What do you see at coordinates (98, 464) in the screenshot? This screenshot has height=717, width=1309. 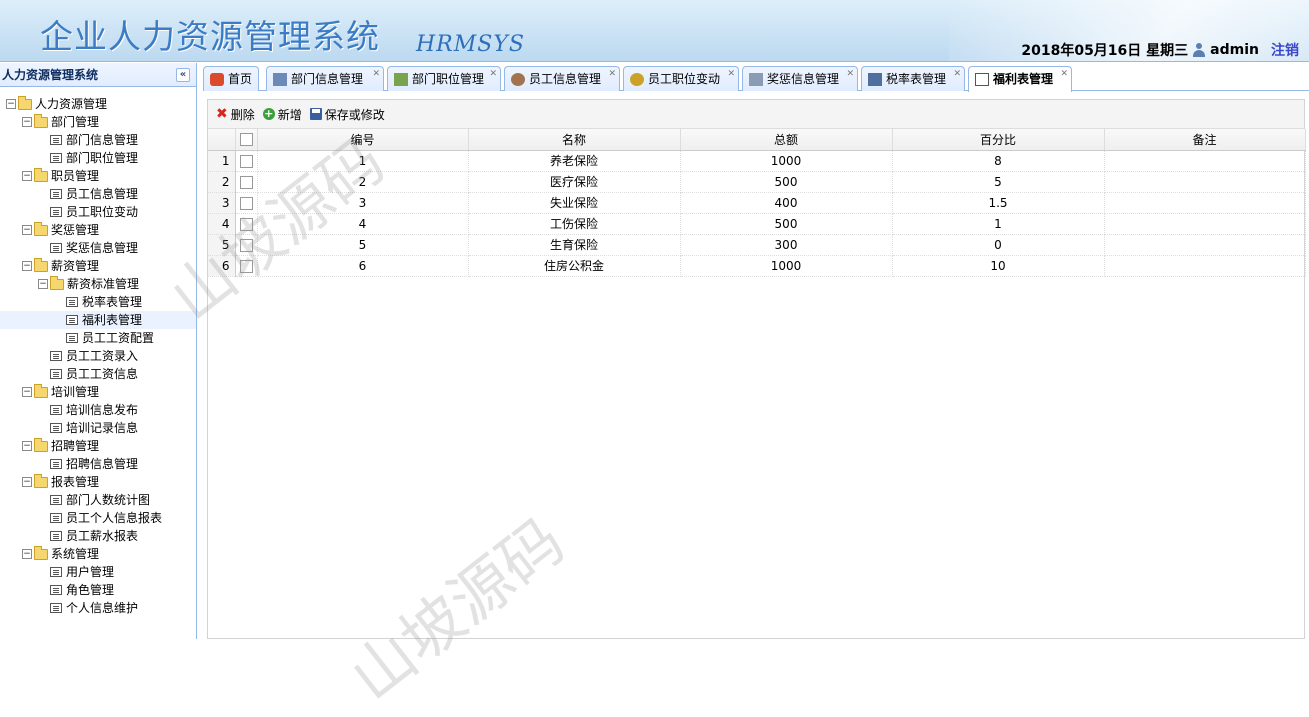 I see `nav-item: 招聘信息管理` at bounding box center [98, 464].